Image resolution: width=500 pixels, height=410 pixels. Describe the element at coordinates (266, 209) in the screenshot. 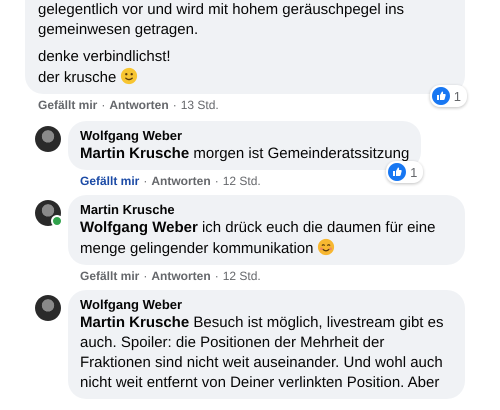

I see `comment-author: Martin Krusche` at that location.